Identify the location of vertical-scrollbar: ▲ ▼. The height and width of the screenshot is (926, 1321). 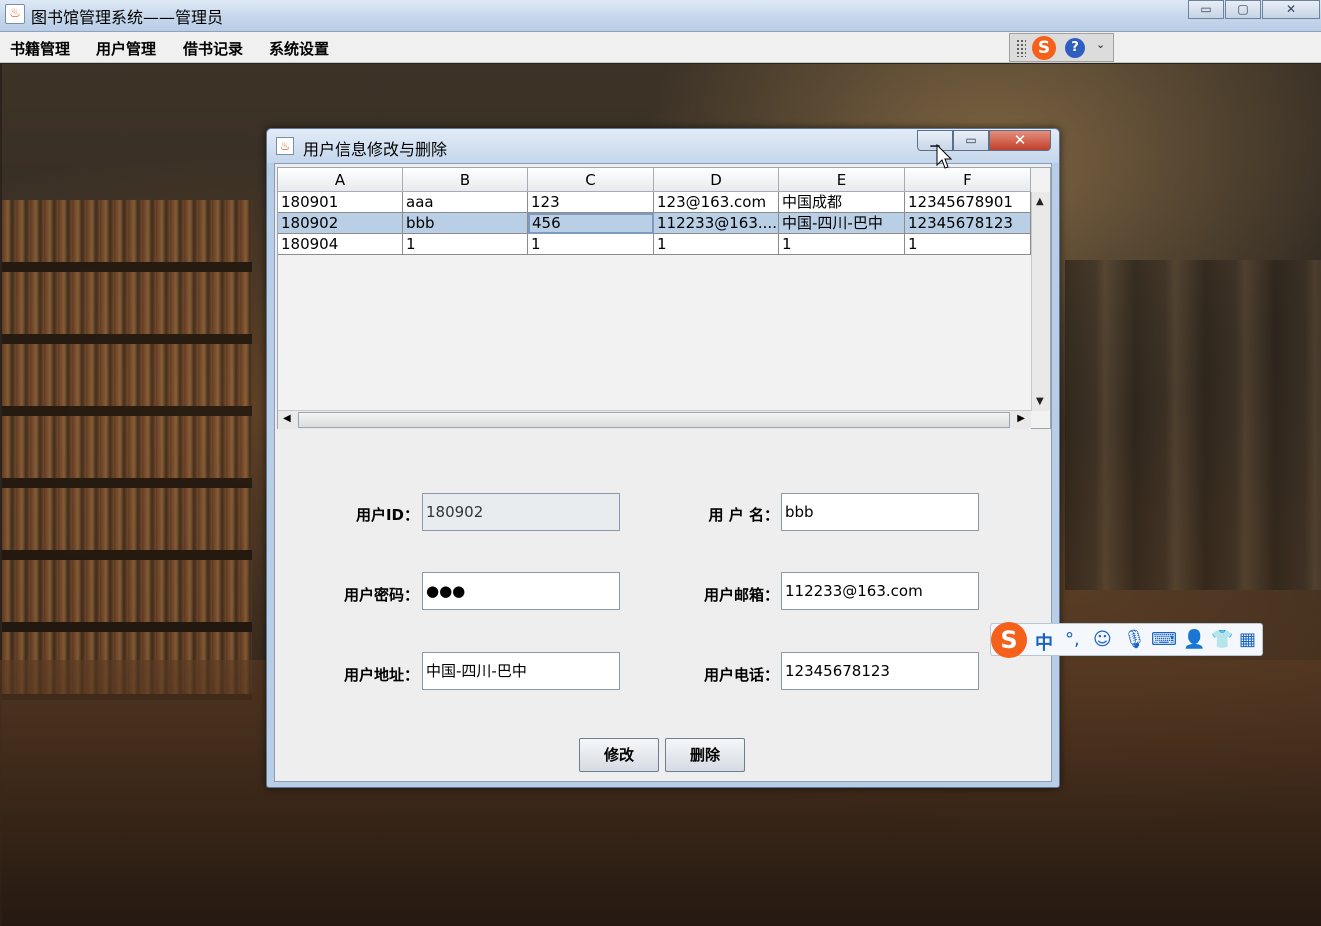
(1040, 301).